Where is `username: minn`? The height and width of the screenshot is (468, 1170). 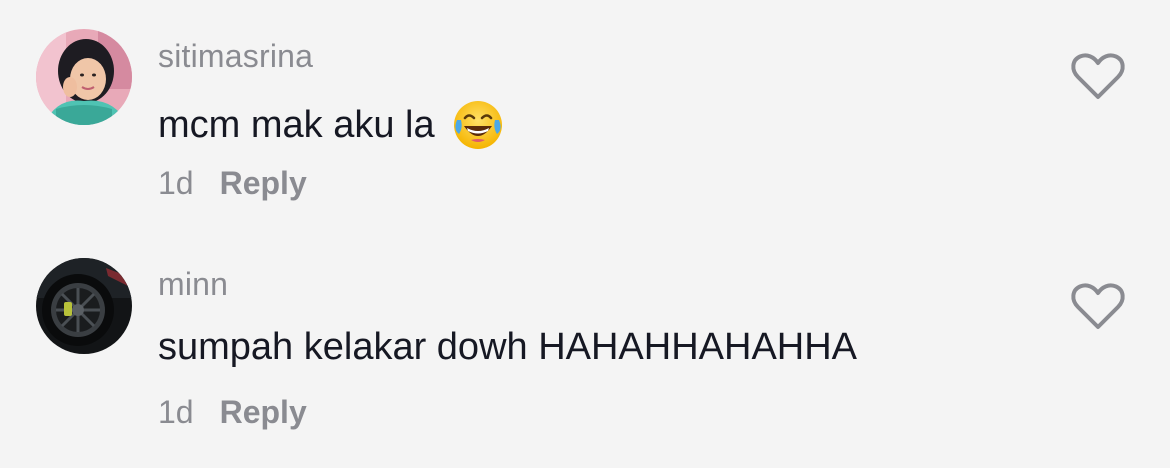 username: minn is located at coordinates (193, 284).